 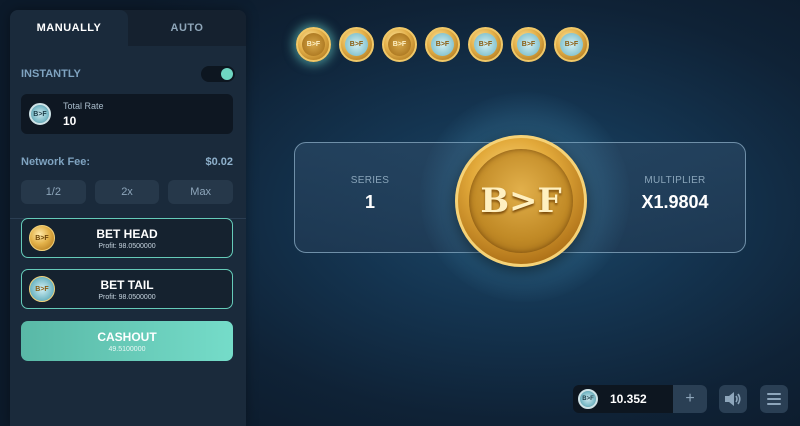 What do you see at coordinates (369, 202) in the screenshot?
I see `series-value: 1` at bounding box center [369, 202].